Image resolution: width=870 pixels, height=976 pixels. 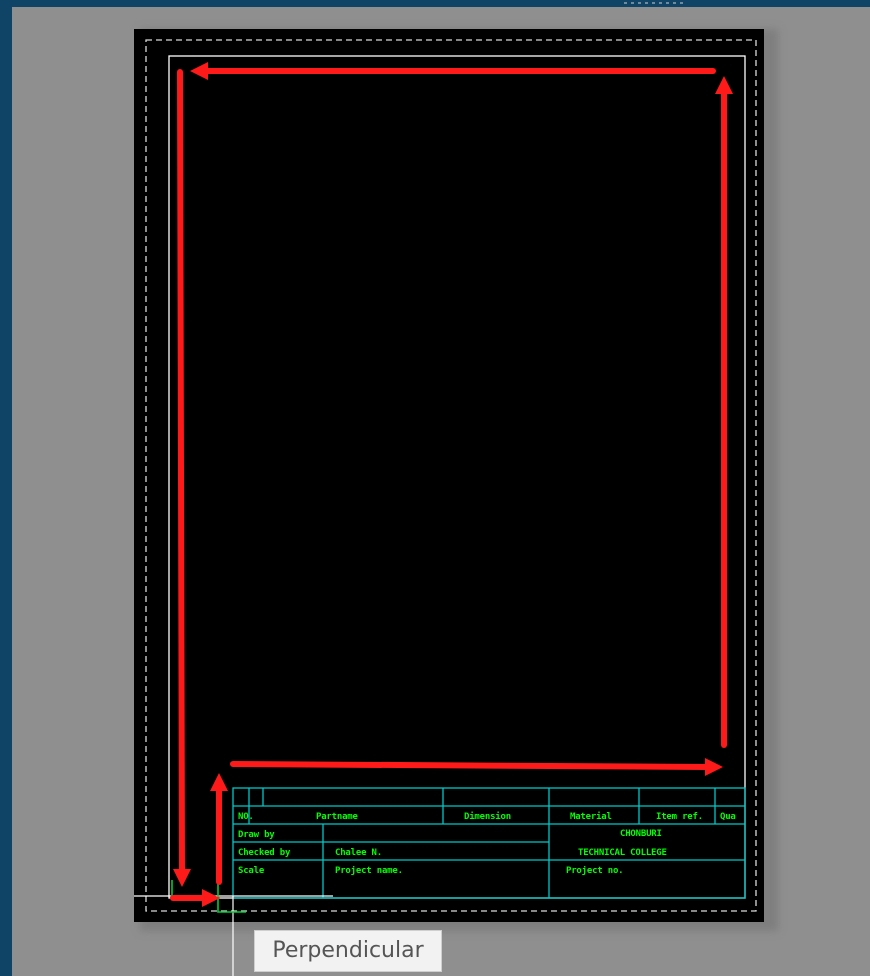 I want to click on header-material: Material, so click(x=591, y=817).